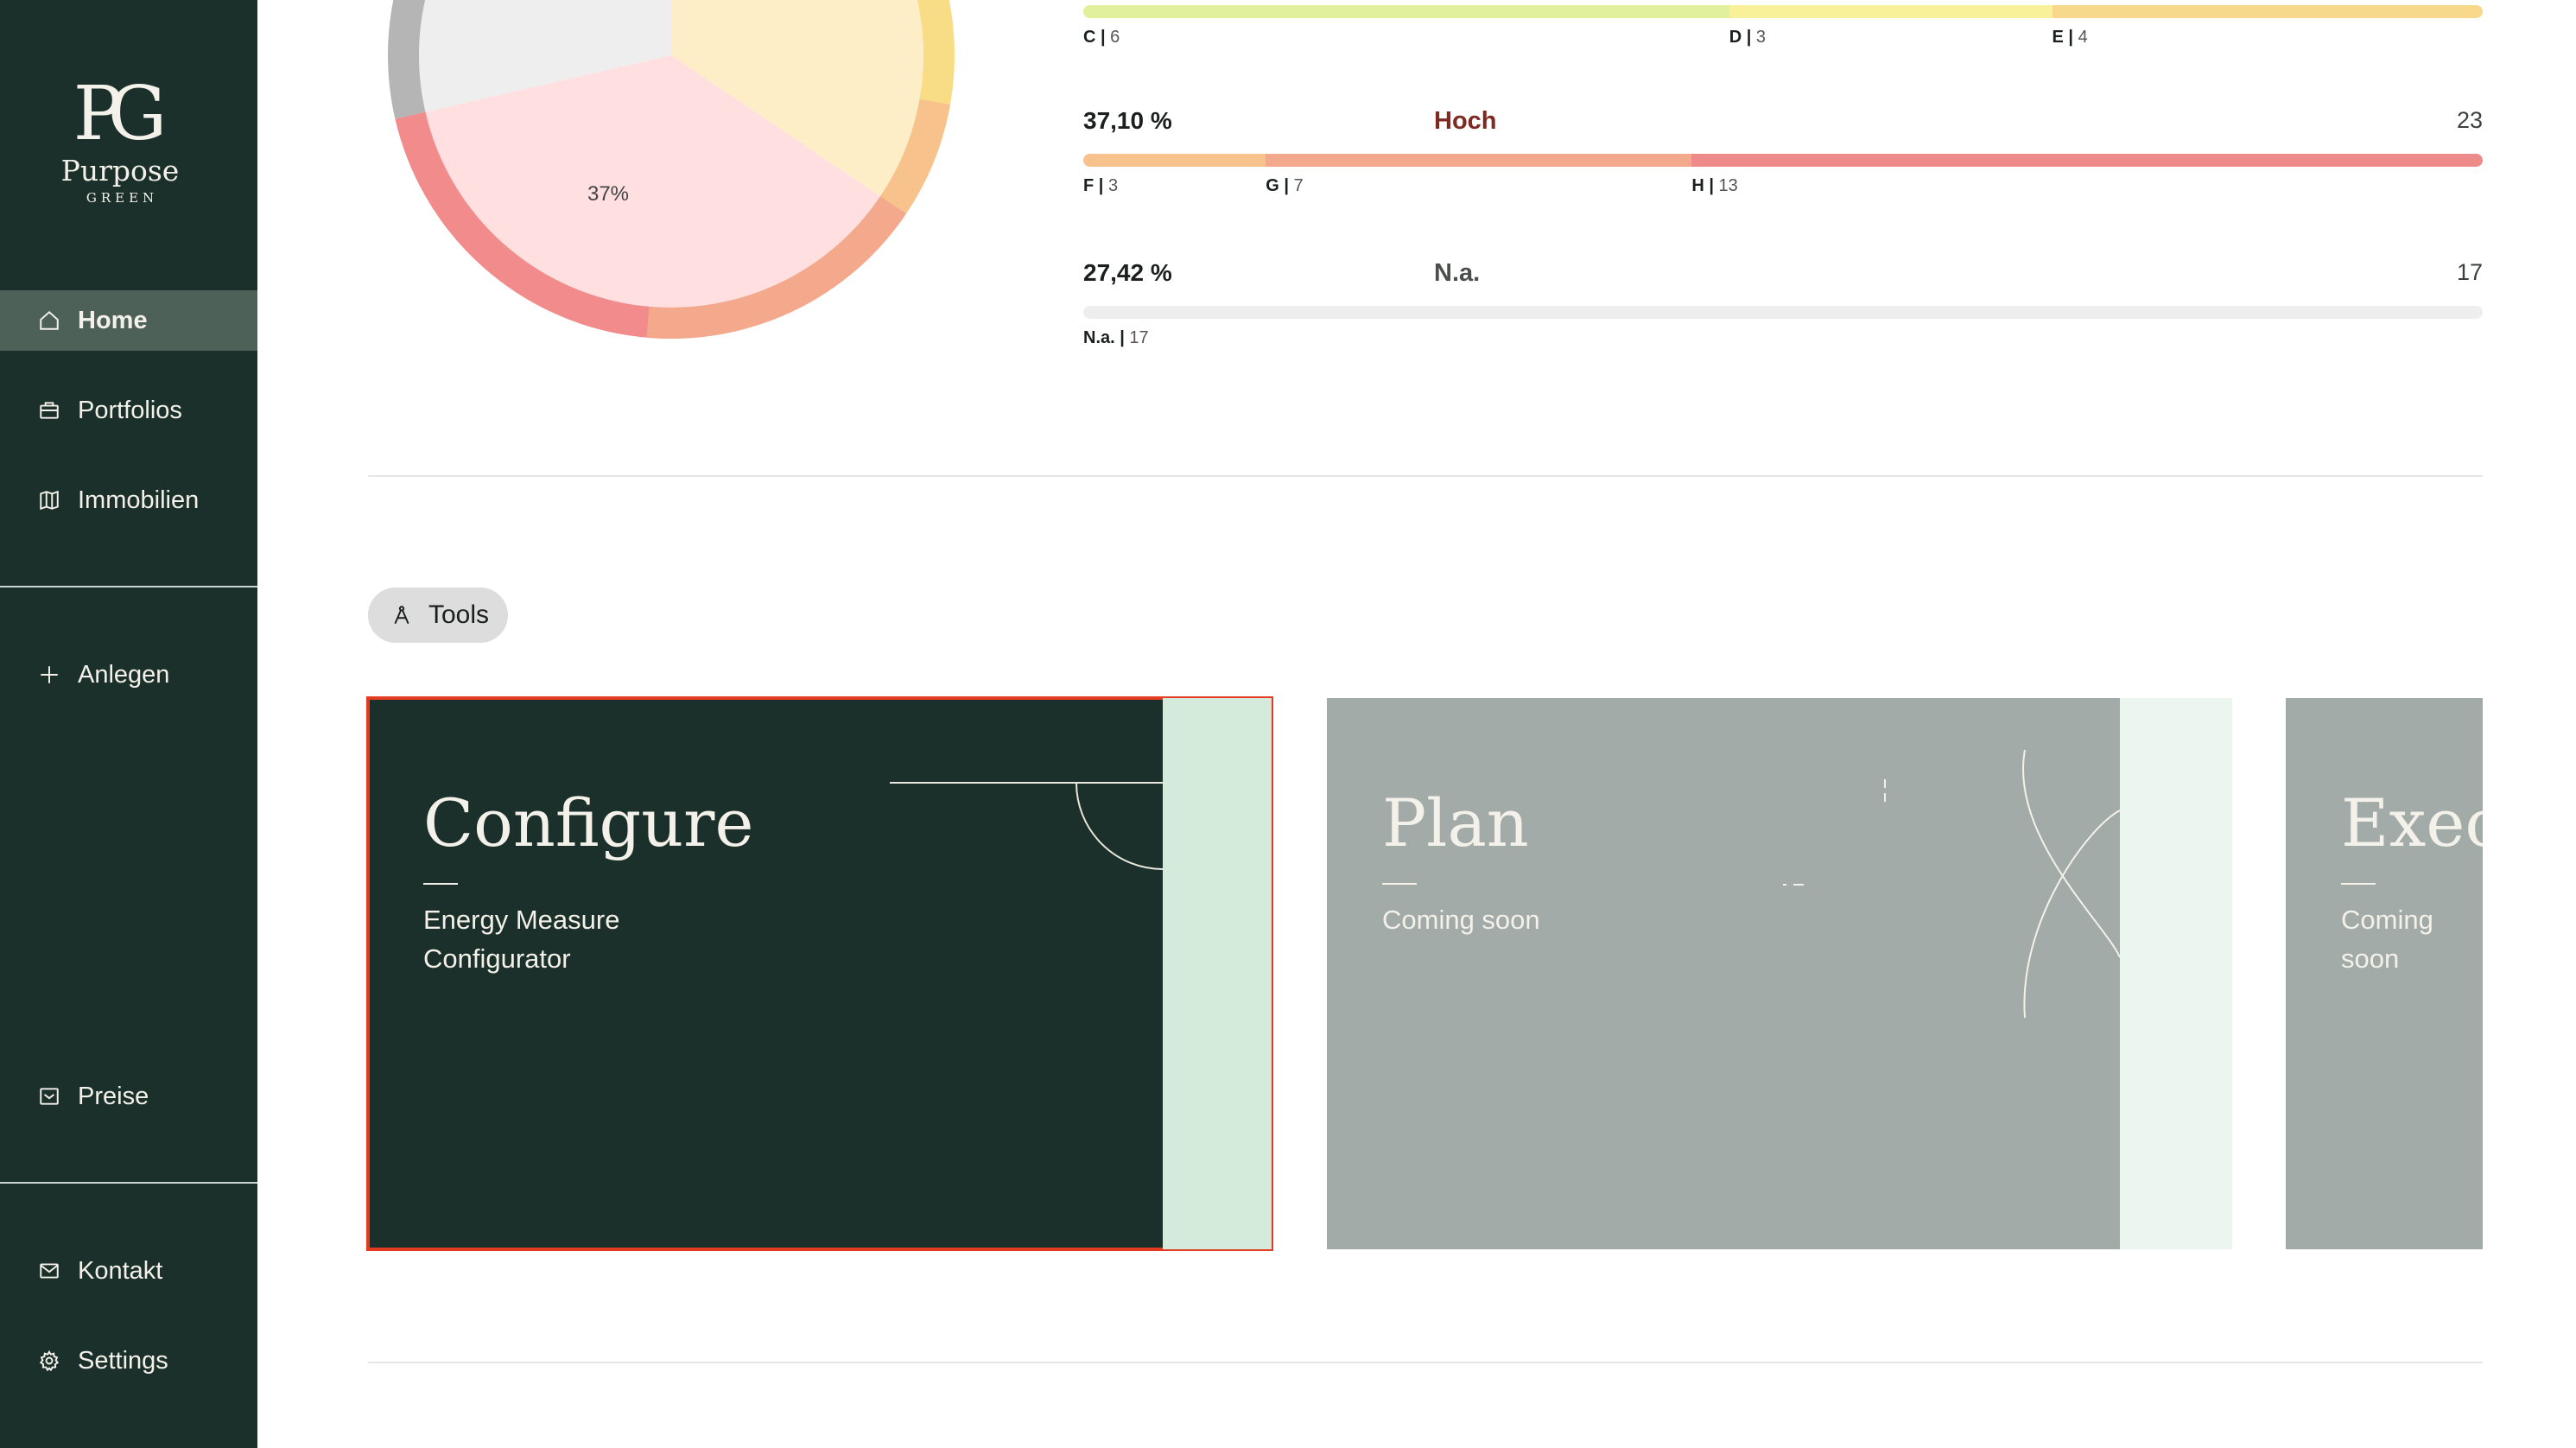  Describe the element at coordinates (49, 1361) in the screenshot. I see `gear-icon` at that location.